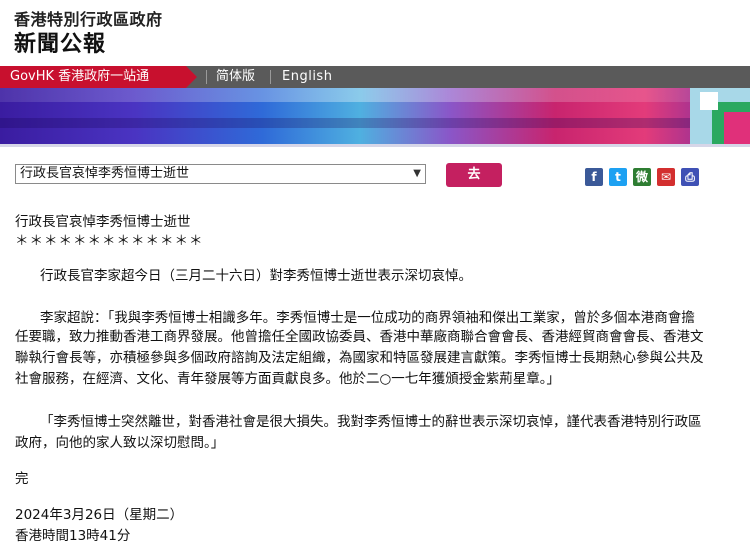 This screenshot has height=549, width=750. I want to click on banner-divider, so click(375, 145).